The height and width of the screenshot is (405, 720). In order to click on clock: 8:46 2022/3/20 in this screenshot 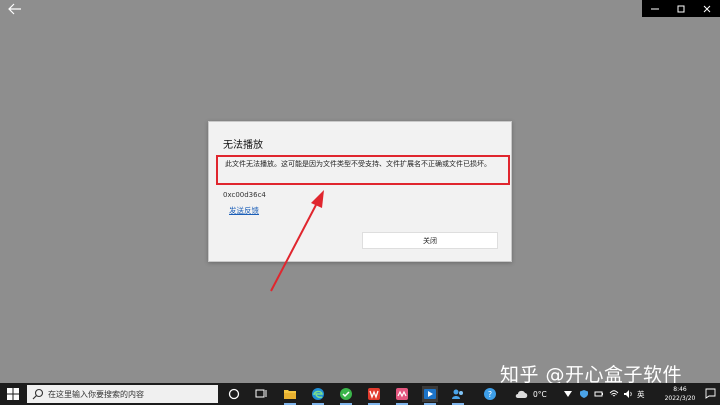, I will do `click(680, 394)`.